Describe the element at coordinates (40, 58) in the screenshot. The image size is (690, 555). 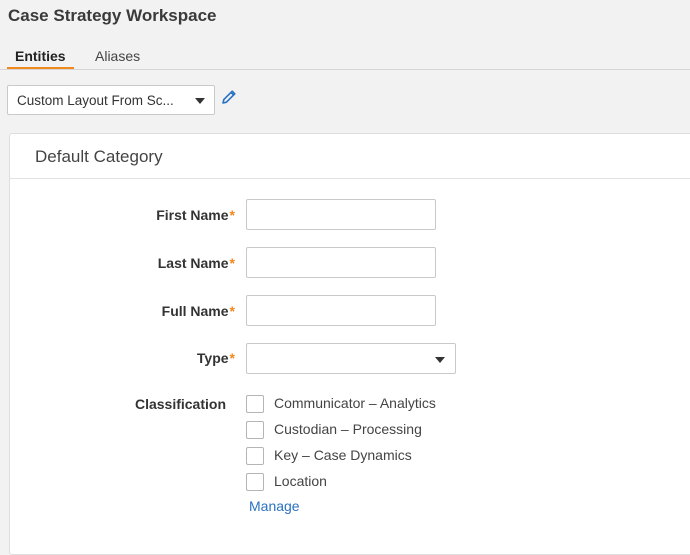
I see `tab-entities: Entities` at that location.